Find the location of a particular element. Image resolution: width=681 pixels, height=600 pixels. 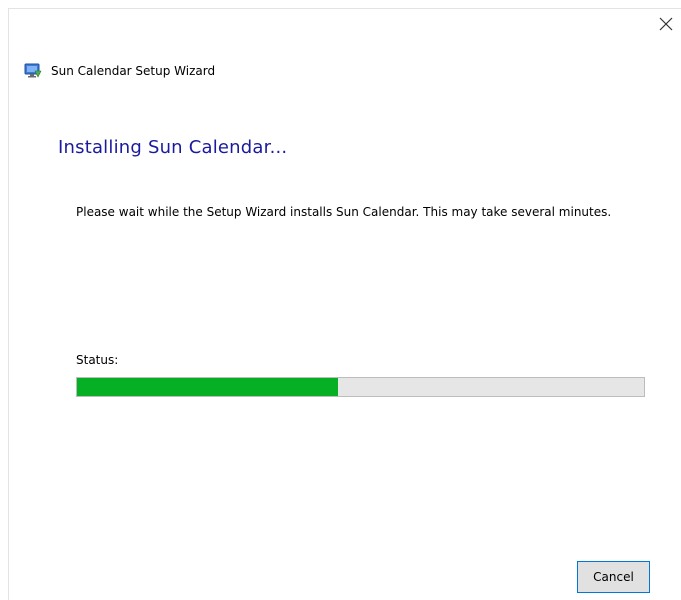

close-icon is located at coordinates (666, 24).